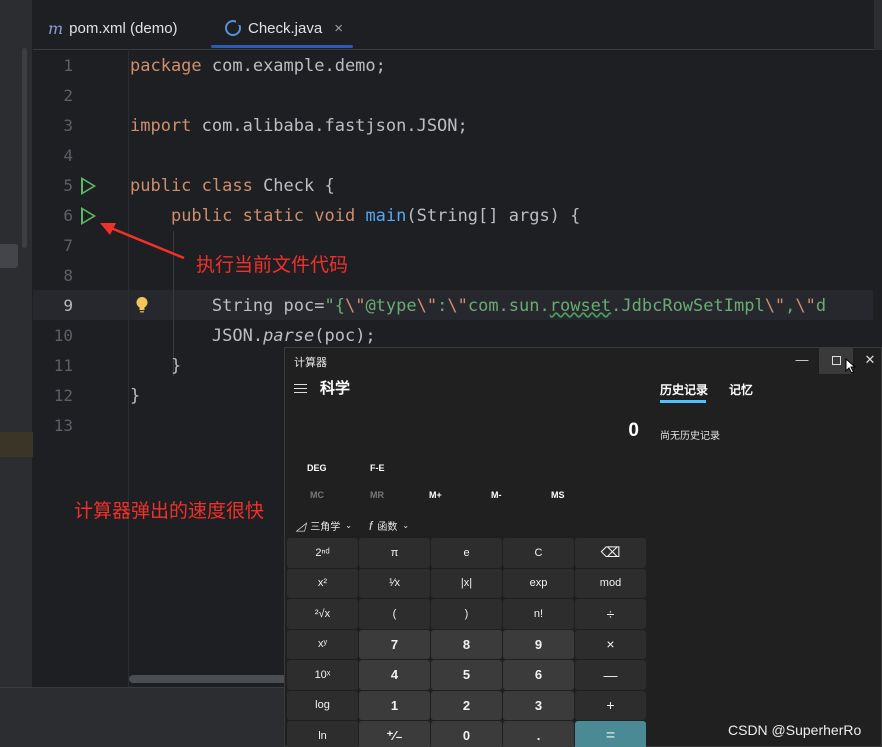 Image resolution: width=882 pixels, height=747 pixels. What do you see at coordinates (538, 614) in the screenshot?
I see `key-factorial: n!` at bounding box center [538, 614].